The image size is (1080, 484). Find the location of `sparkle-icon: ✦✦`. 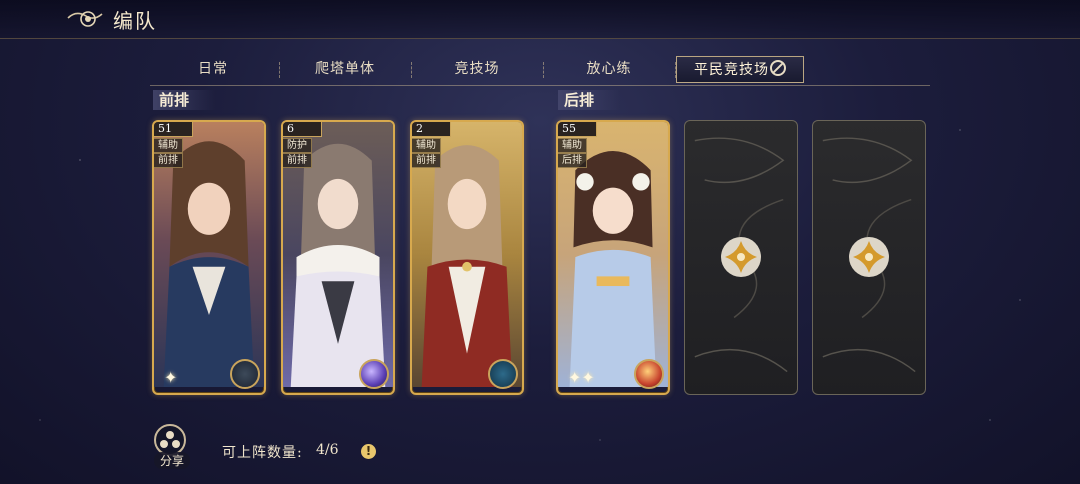

sparkle-icon: ✦✦ is located at coordinates (581, 377).